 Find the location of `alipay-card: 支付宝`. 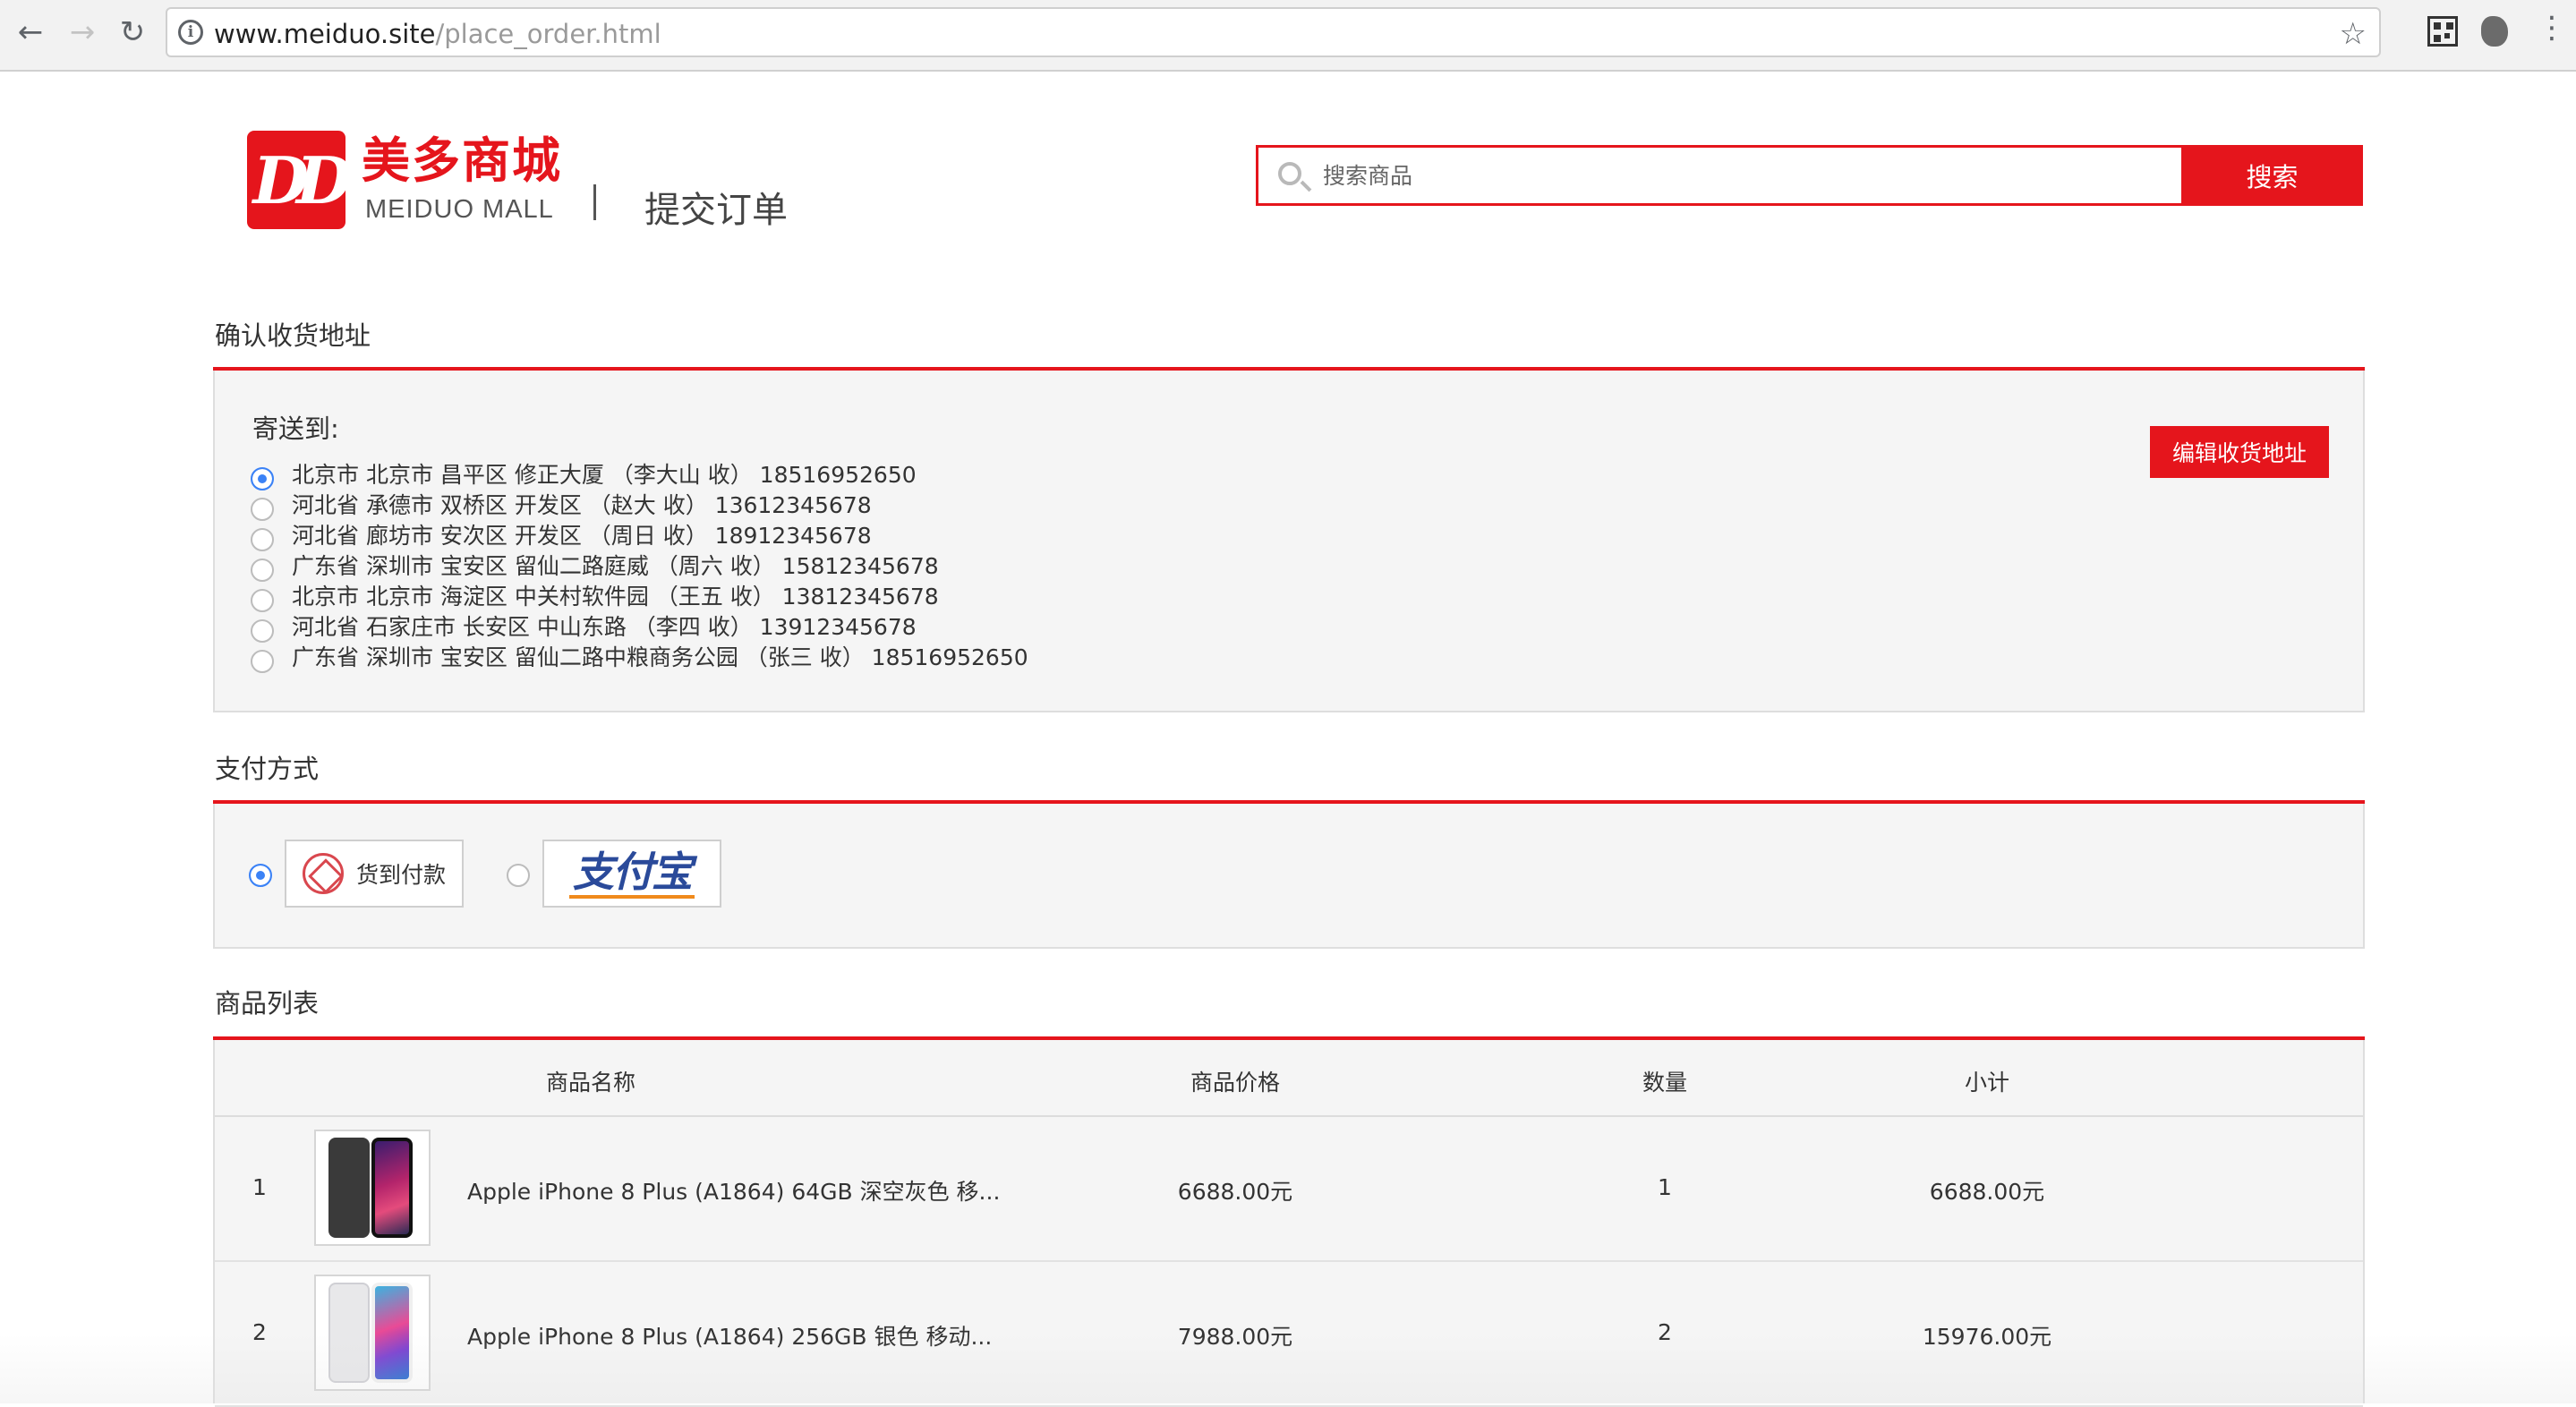

alipay-card: 支付宝 is located at coordinates (631, 874).